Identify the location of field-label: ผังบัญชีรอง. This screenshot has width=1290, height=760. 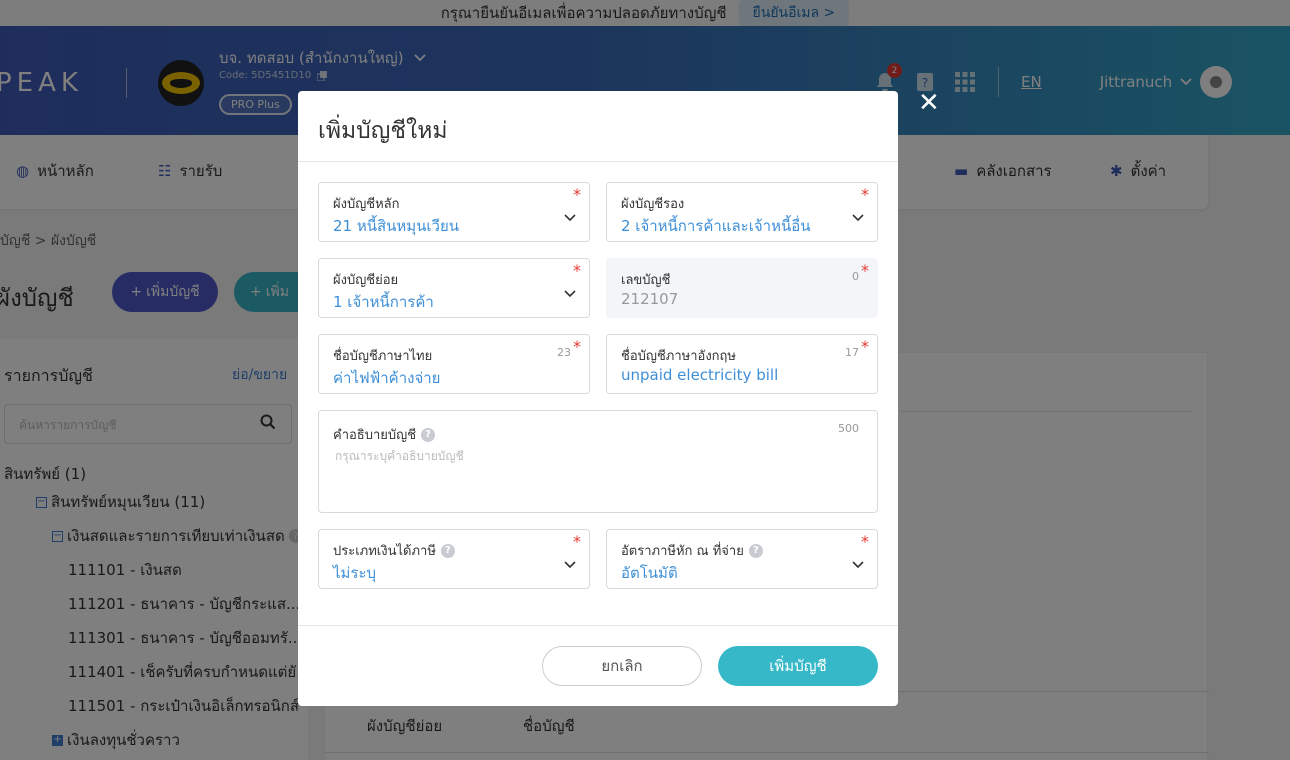
(653, 204).